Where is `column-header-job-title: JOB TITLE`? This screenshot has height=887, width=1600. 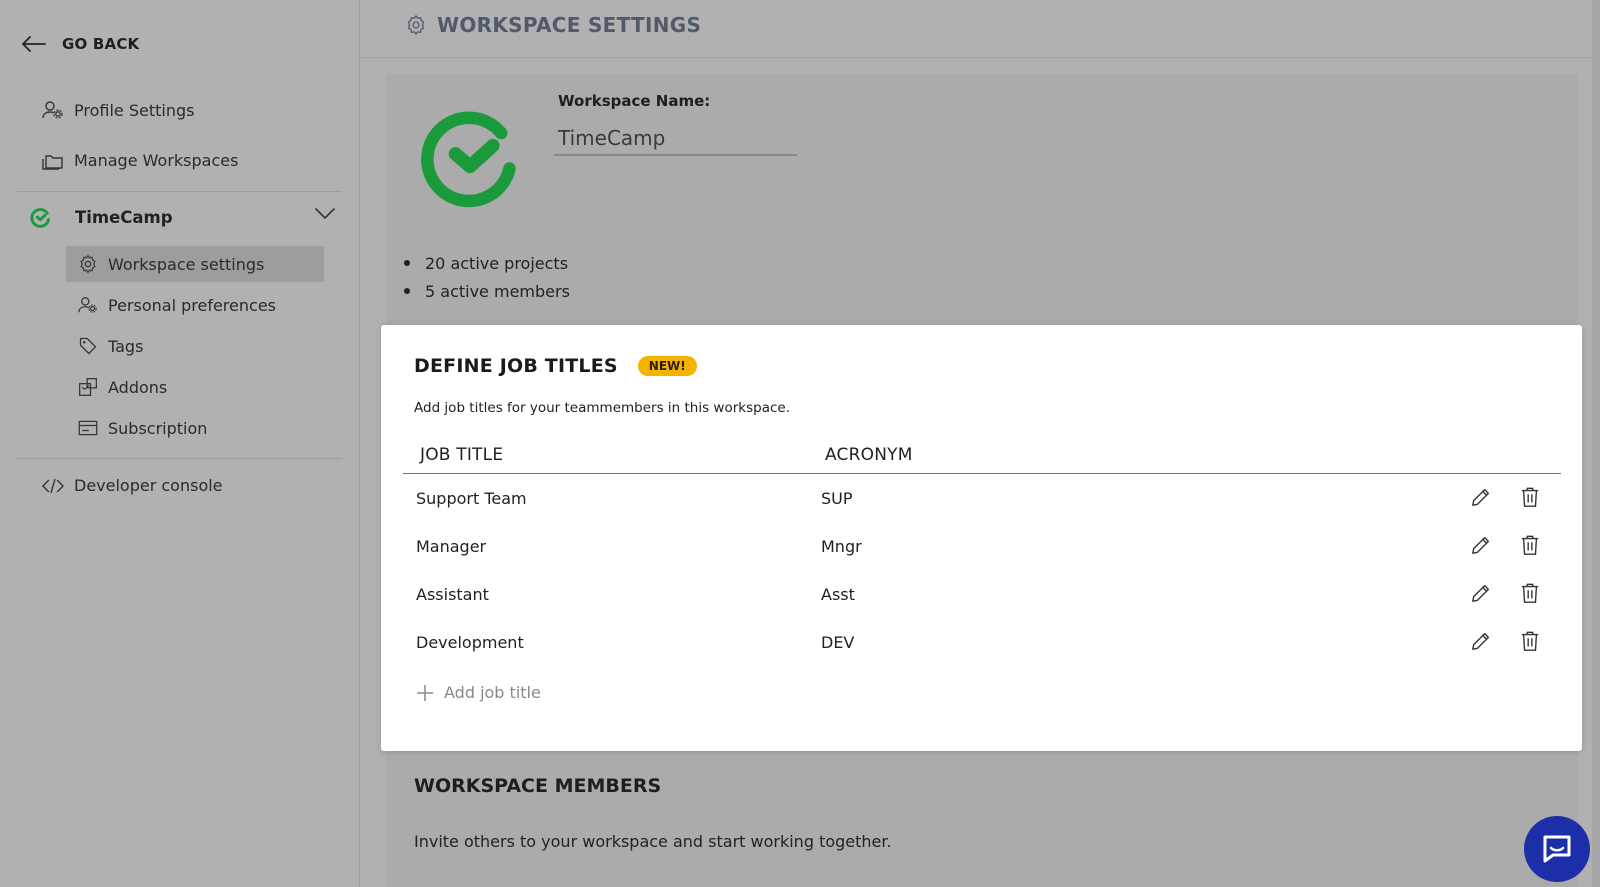 column-header-job-title: JOB TITLE is located at coordinates (462, 455).